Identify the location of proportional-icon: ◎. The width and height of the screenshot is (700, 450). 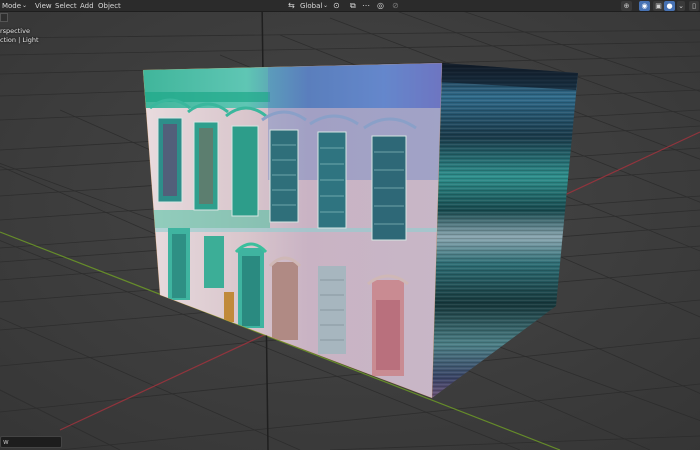
(380, 6).